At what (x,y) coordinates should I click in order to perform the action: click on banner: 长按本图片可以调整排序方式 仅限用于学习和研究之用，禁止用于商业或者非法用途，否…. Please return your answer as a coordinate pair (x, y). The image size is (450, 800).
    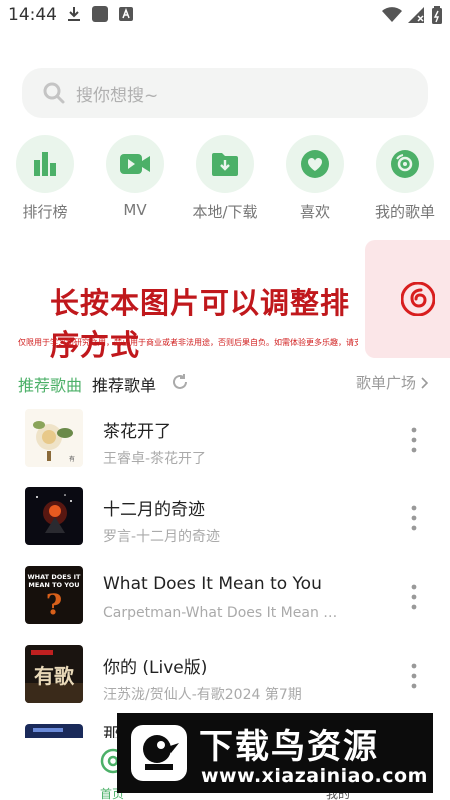
    Looking at the image, I should click on (182, 301).